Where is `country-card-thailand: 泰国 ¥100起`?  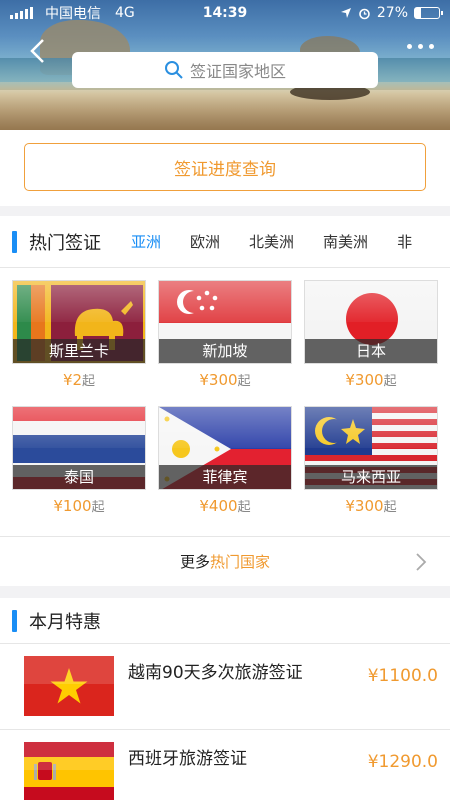
country-card-thailand: 泰国 ¥100起 is located at coordinates (79, 460).